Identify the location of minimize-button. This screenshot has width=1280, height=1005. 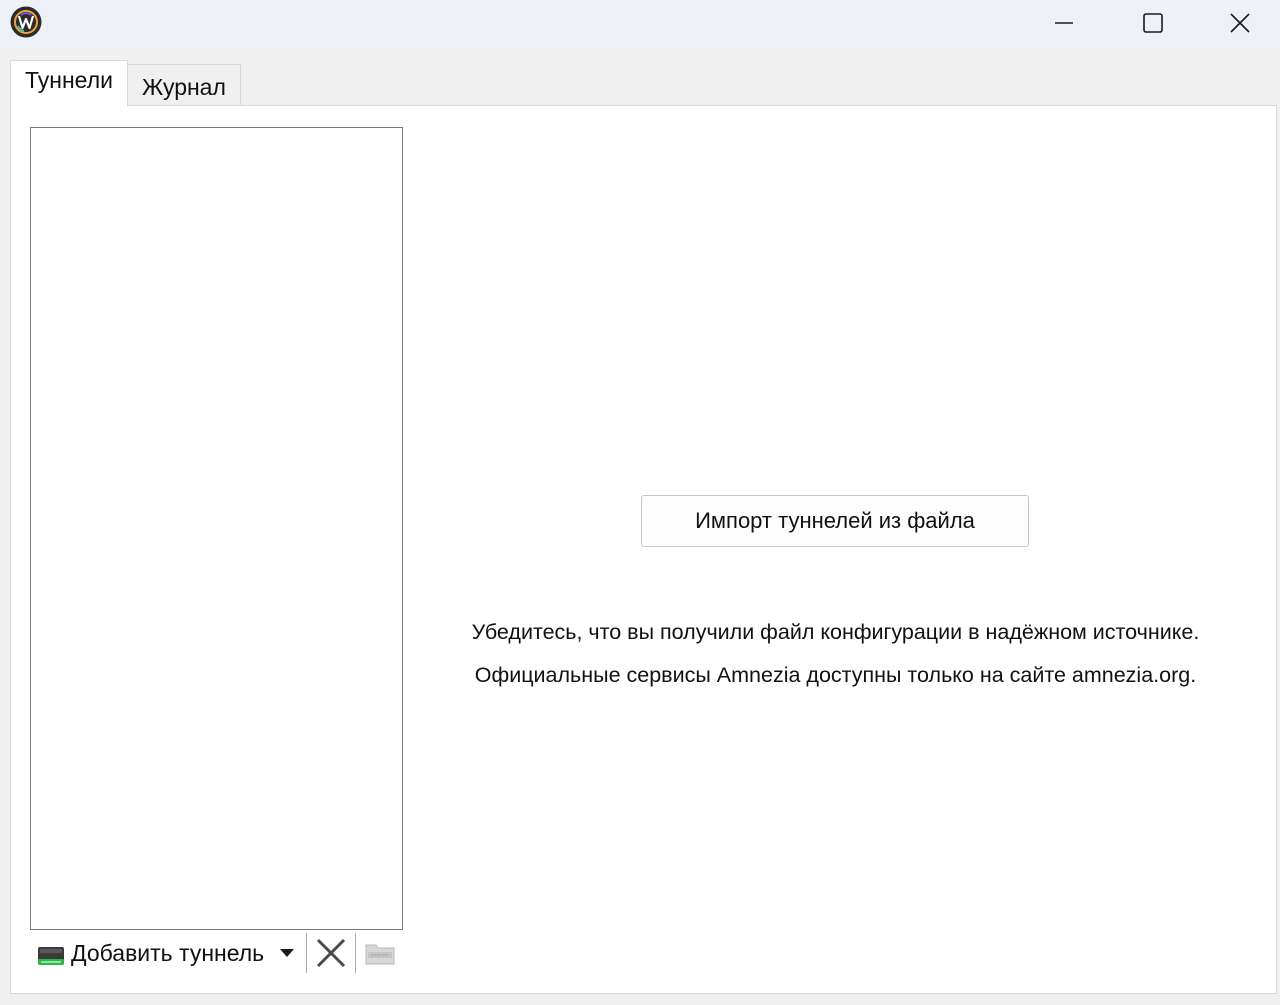
(1064, 23).